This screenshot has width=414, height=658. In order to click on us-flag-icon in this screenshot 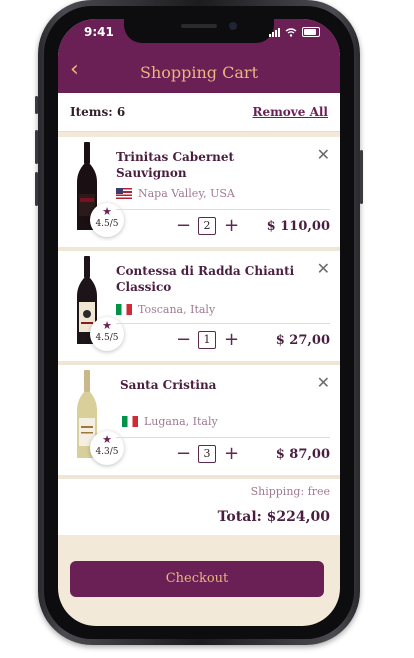, I will do `click(124, 193)`.